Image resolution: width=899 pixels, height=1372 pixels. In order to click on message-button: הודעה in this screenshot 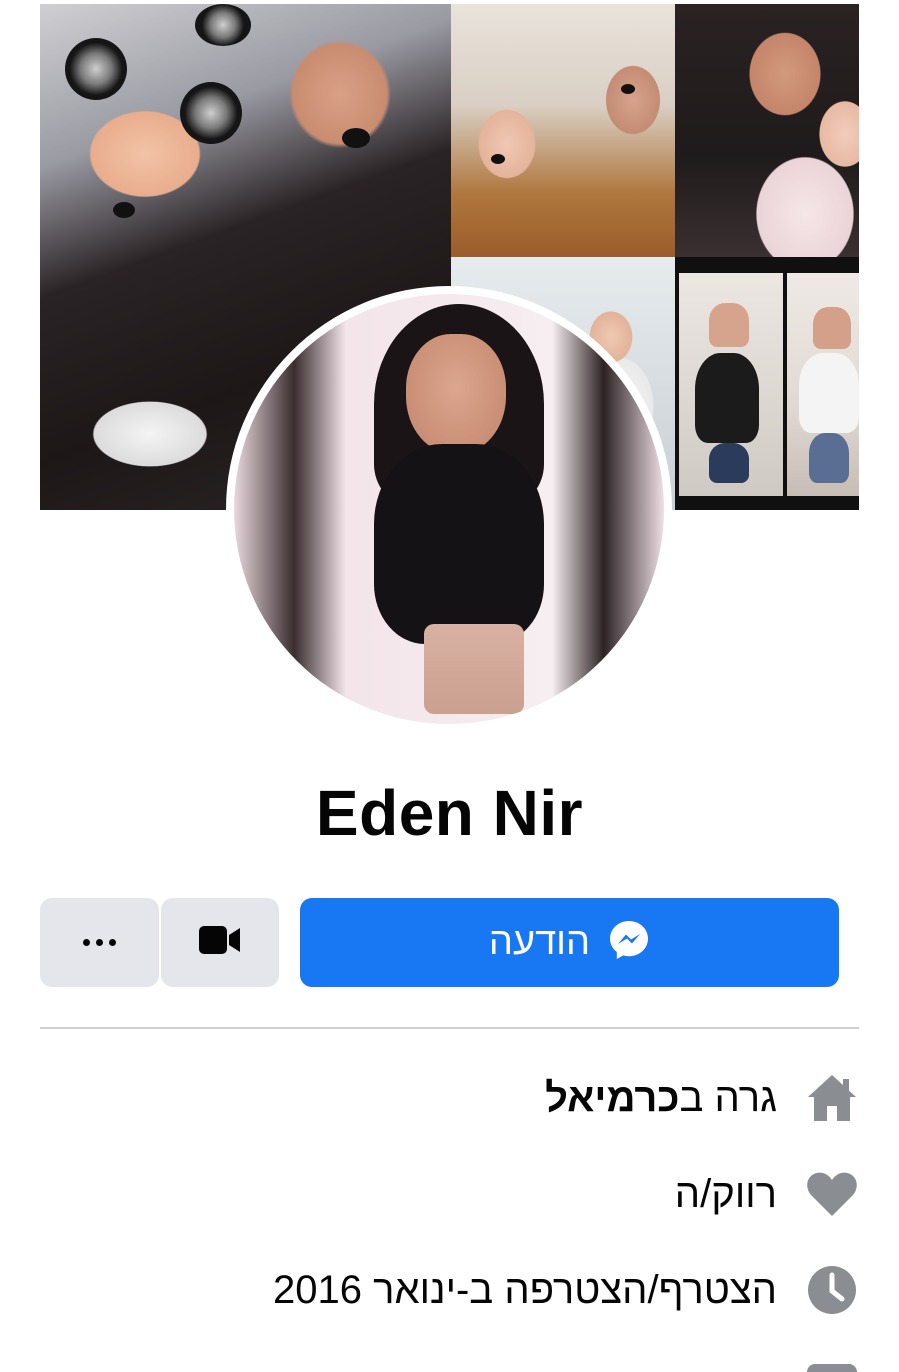, I will do `click(569, 942)`.